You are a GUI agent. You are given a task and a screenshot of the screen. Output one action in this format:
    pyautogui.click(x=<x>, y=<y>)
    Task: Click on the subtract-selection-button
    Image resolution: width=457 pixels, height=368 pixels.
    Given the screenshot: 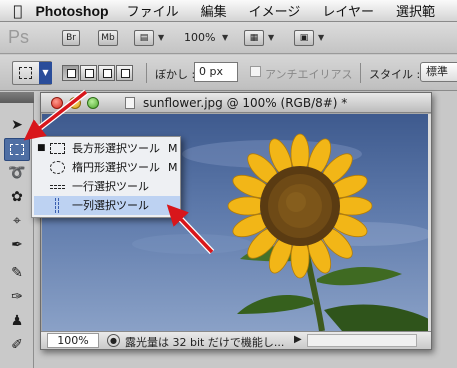 What is the action you would take?
    pyautogui.click(x=106, y=73)
    